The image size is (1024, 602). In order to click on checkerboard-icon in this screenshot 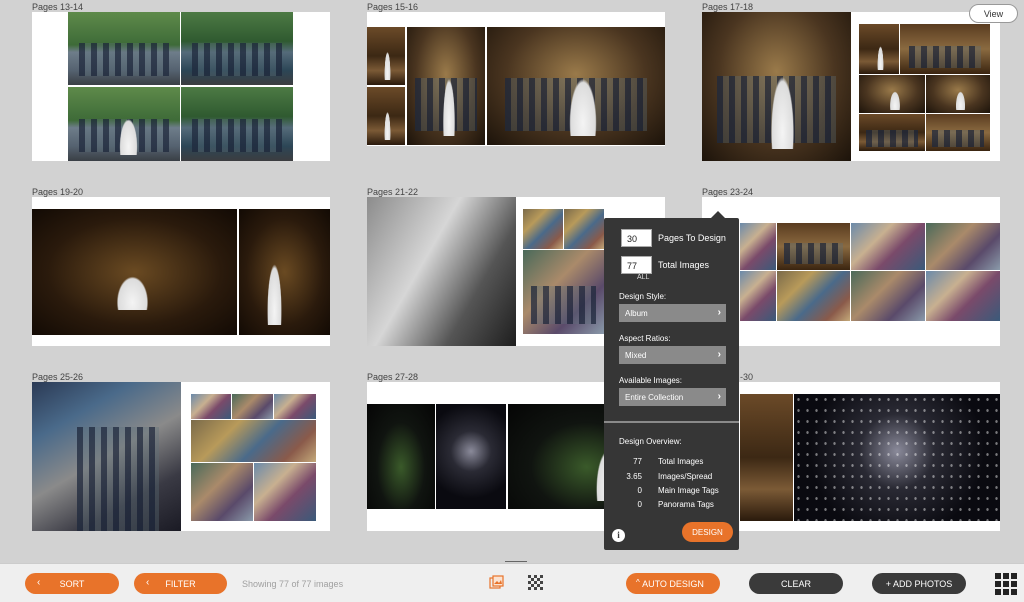, I will do `click(536, 583)`.